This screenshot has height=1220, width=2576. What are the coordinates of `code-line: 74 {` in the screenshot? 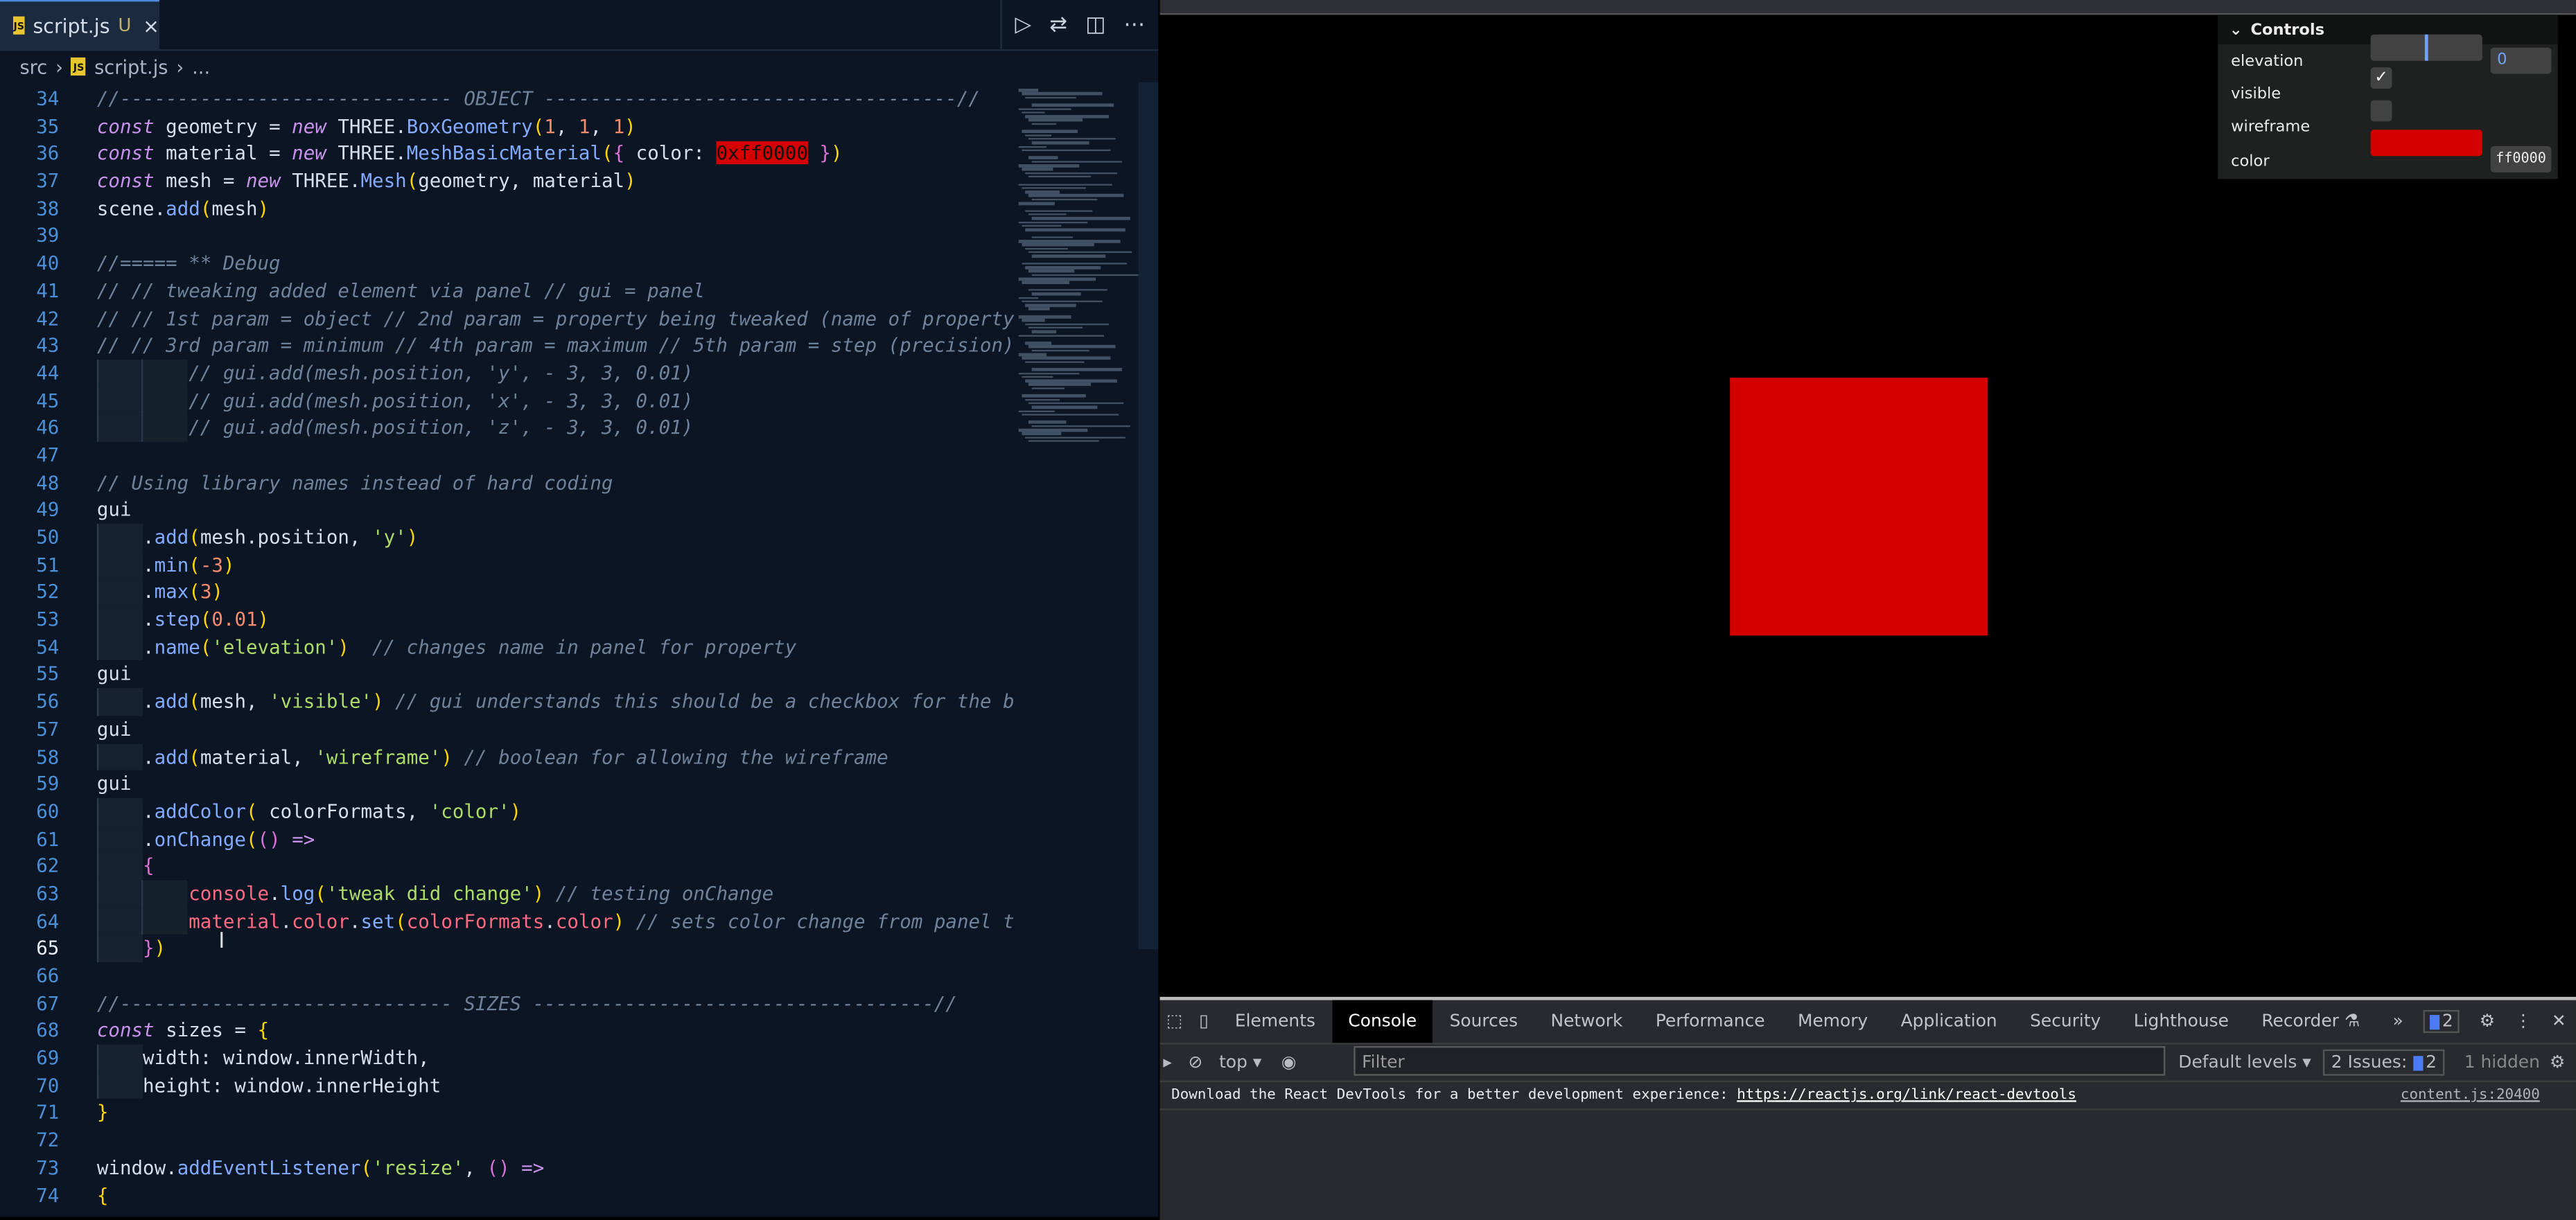 It's located at (507, 1196).